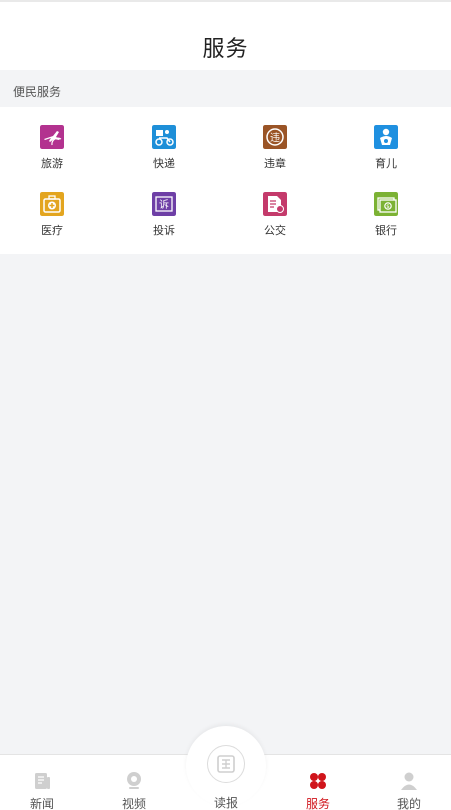 This screenshot has height=810, width=451. What do you see at coordinates (52, 204) in the screenshot?
I see `medical-kit-icon` at bounding box center [52, 204].